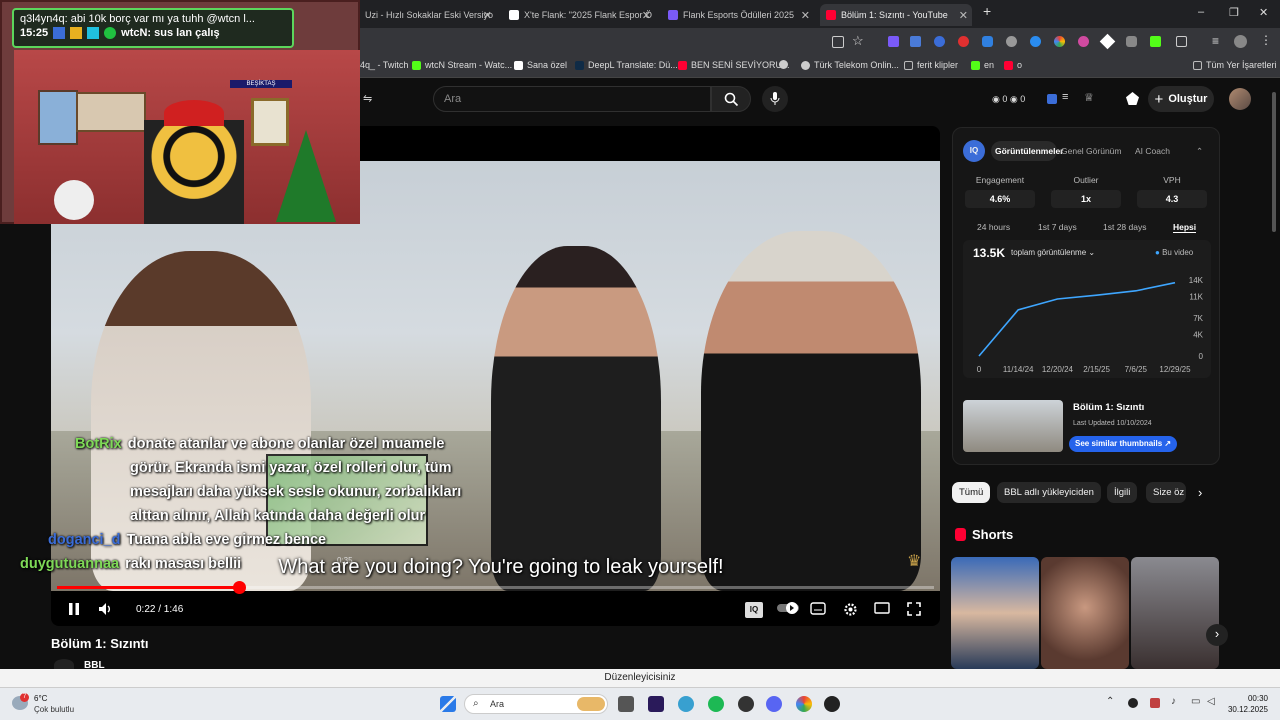  Describe the element at coordinates (788, 610) in the screenshot. I see `autoplay-toggle` at that location.